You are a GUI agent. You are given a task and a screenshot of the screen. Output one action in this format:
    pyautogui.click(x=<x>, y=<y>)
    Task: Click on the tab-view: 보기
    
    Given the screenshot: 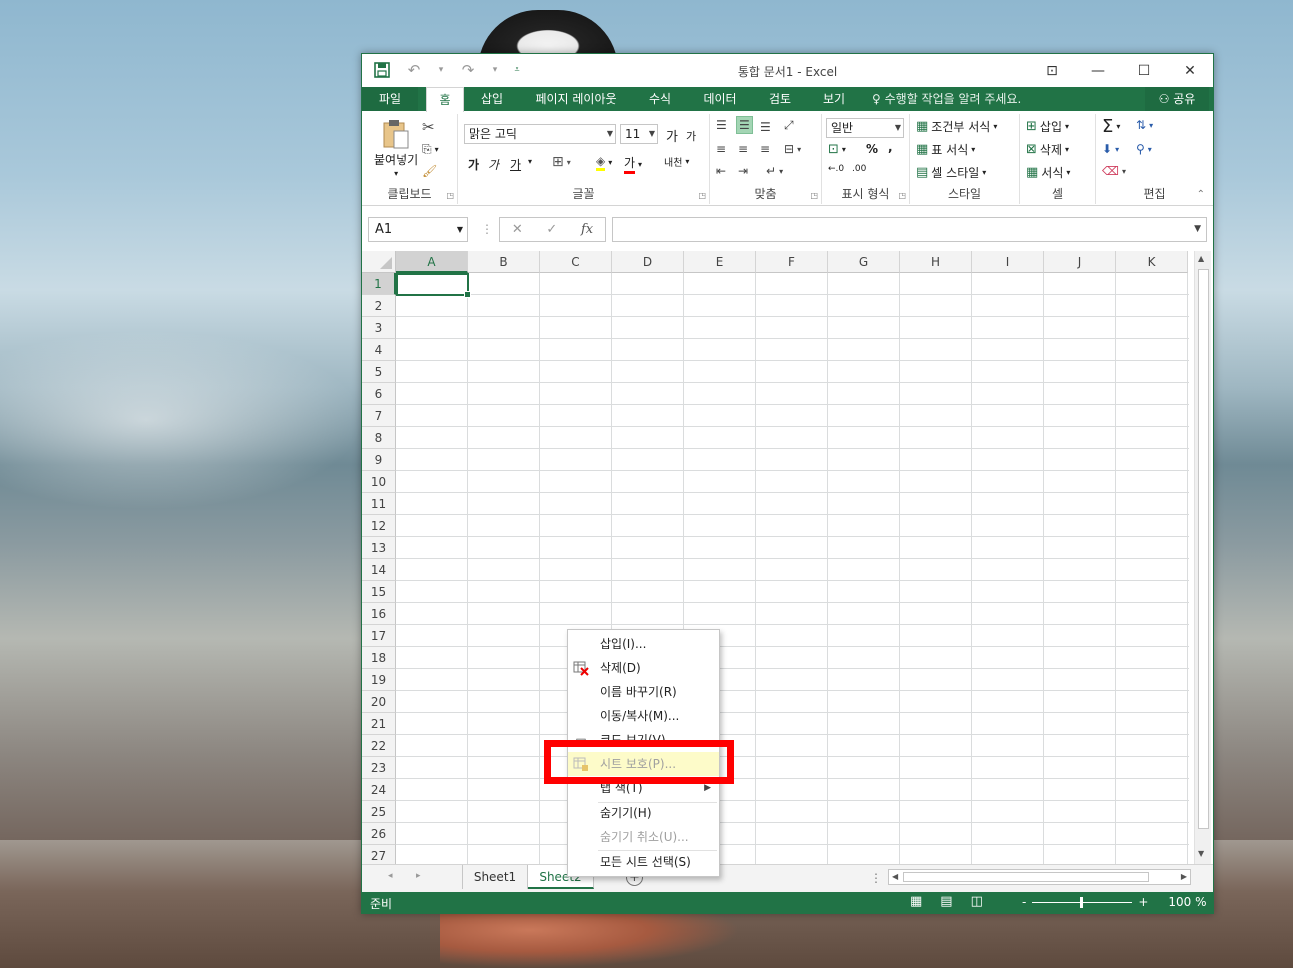 What is the action you would take?
    pyautogui.click(x=834, y=99)
    